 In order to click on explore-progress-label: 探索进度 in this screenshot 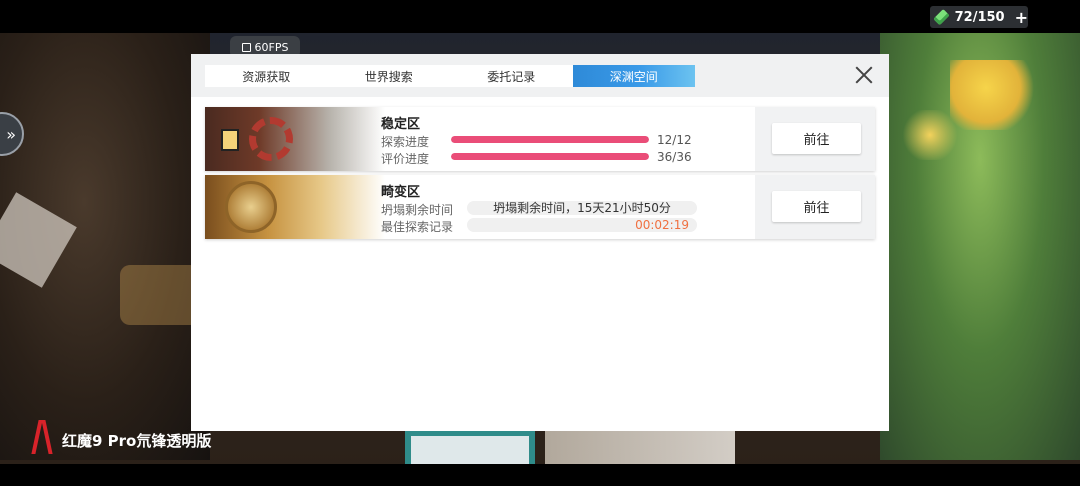, I will do `click(405, 142)`.